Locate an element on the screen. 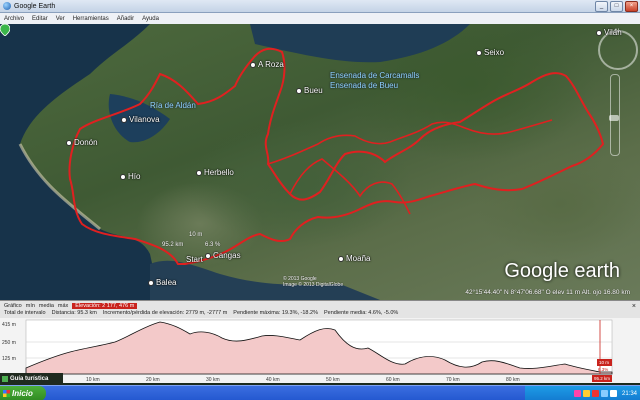 The image size is (640, 400). menu-ayuda: Ayuda is located at coordinates (150, 19).